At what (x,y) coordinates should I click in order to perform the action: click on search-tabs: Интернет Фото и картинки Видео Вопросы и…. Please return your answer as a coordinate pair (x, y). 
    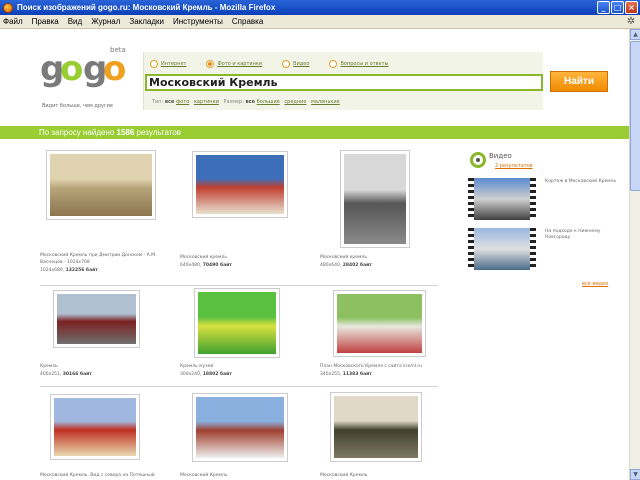
    Looking at the image, I should click on (279, 64).